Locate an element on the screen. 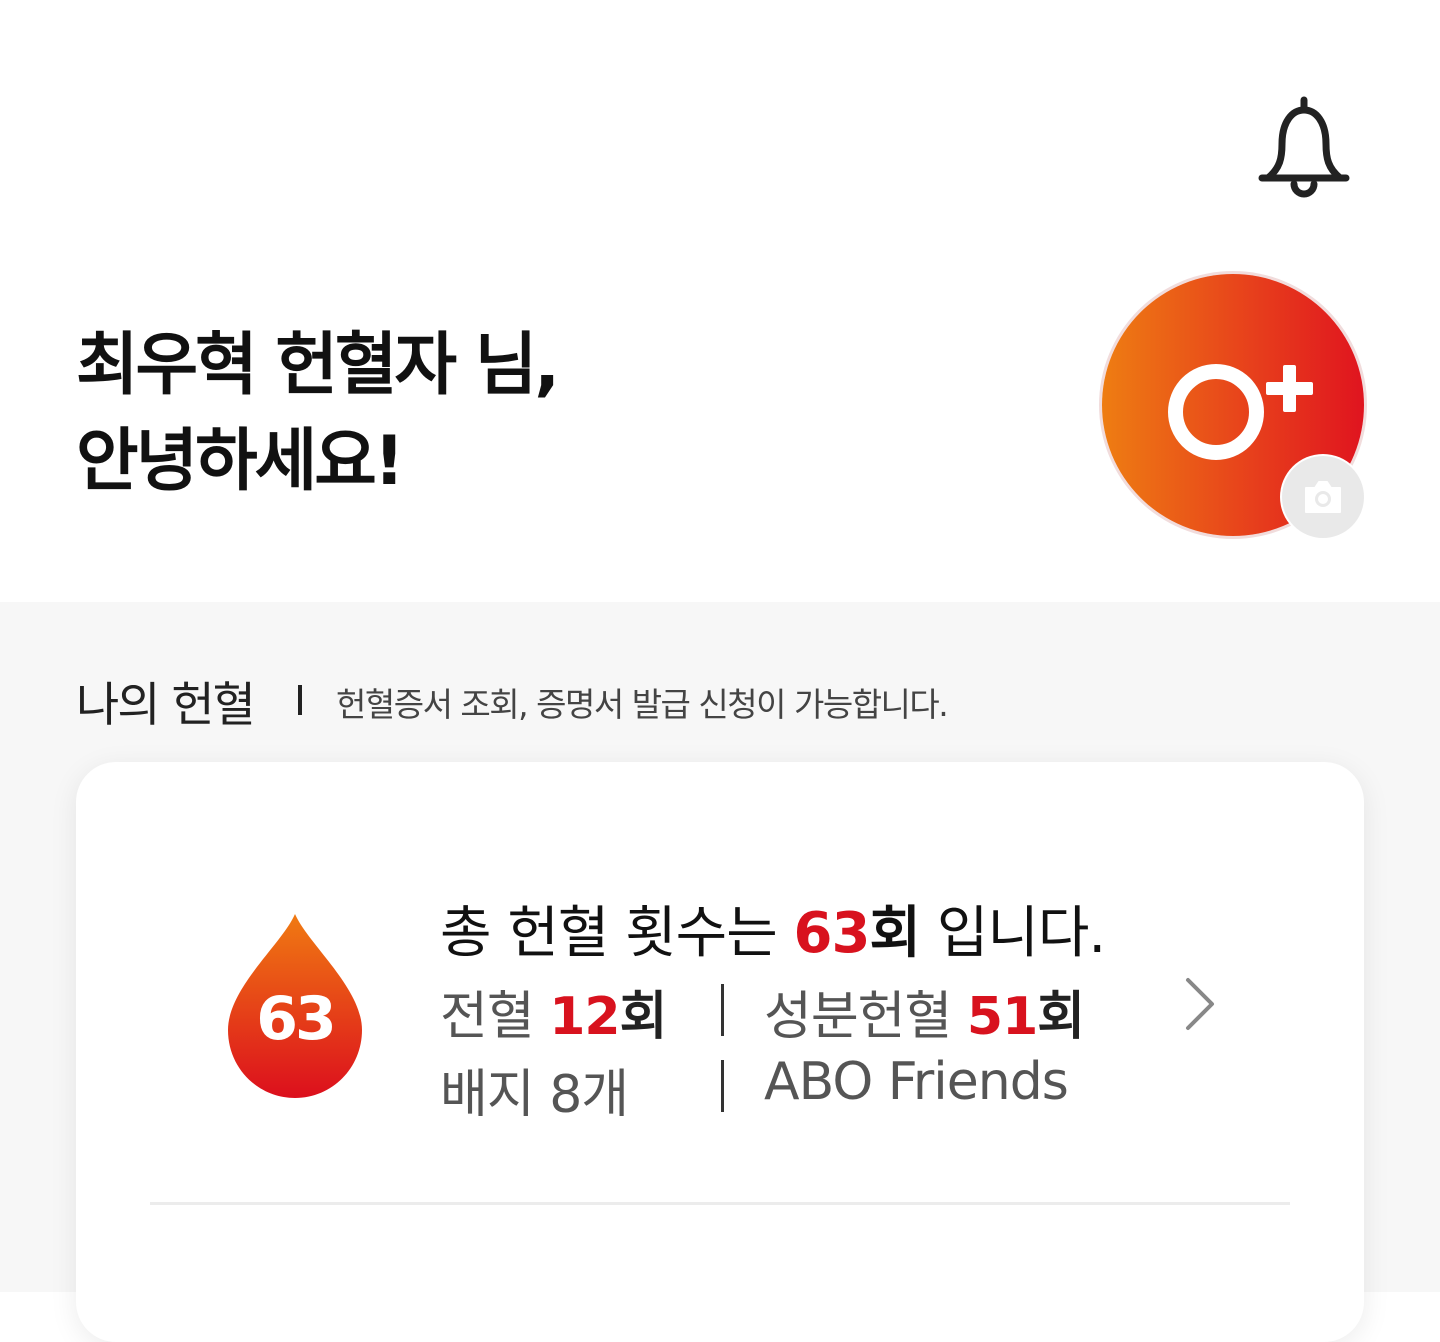 The width and height of the screenshot is (1440, 1342). component-unit: 회 is located at coordinates (1061, 1017).